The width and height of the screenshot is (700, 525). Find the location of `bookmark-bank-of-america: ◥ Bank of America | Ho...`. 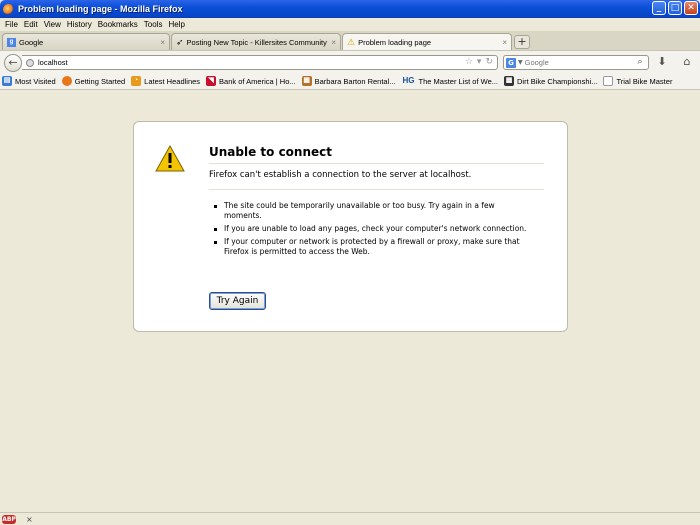

bookmark-bank-of-america: ◥ Bank of America | Ho... is located at coordinates (251, 81).